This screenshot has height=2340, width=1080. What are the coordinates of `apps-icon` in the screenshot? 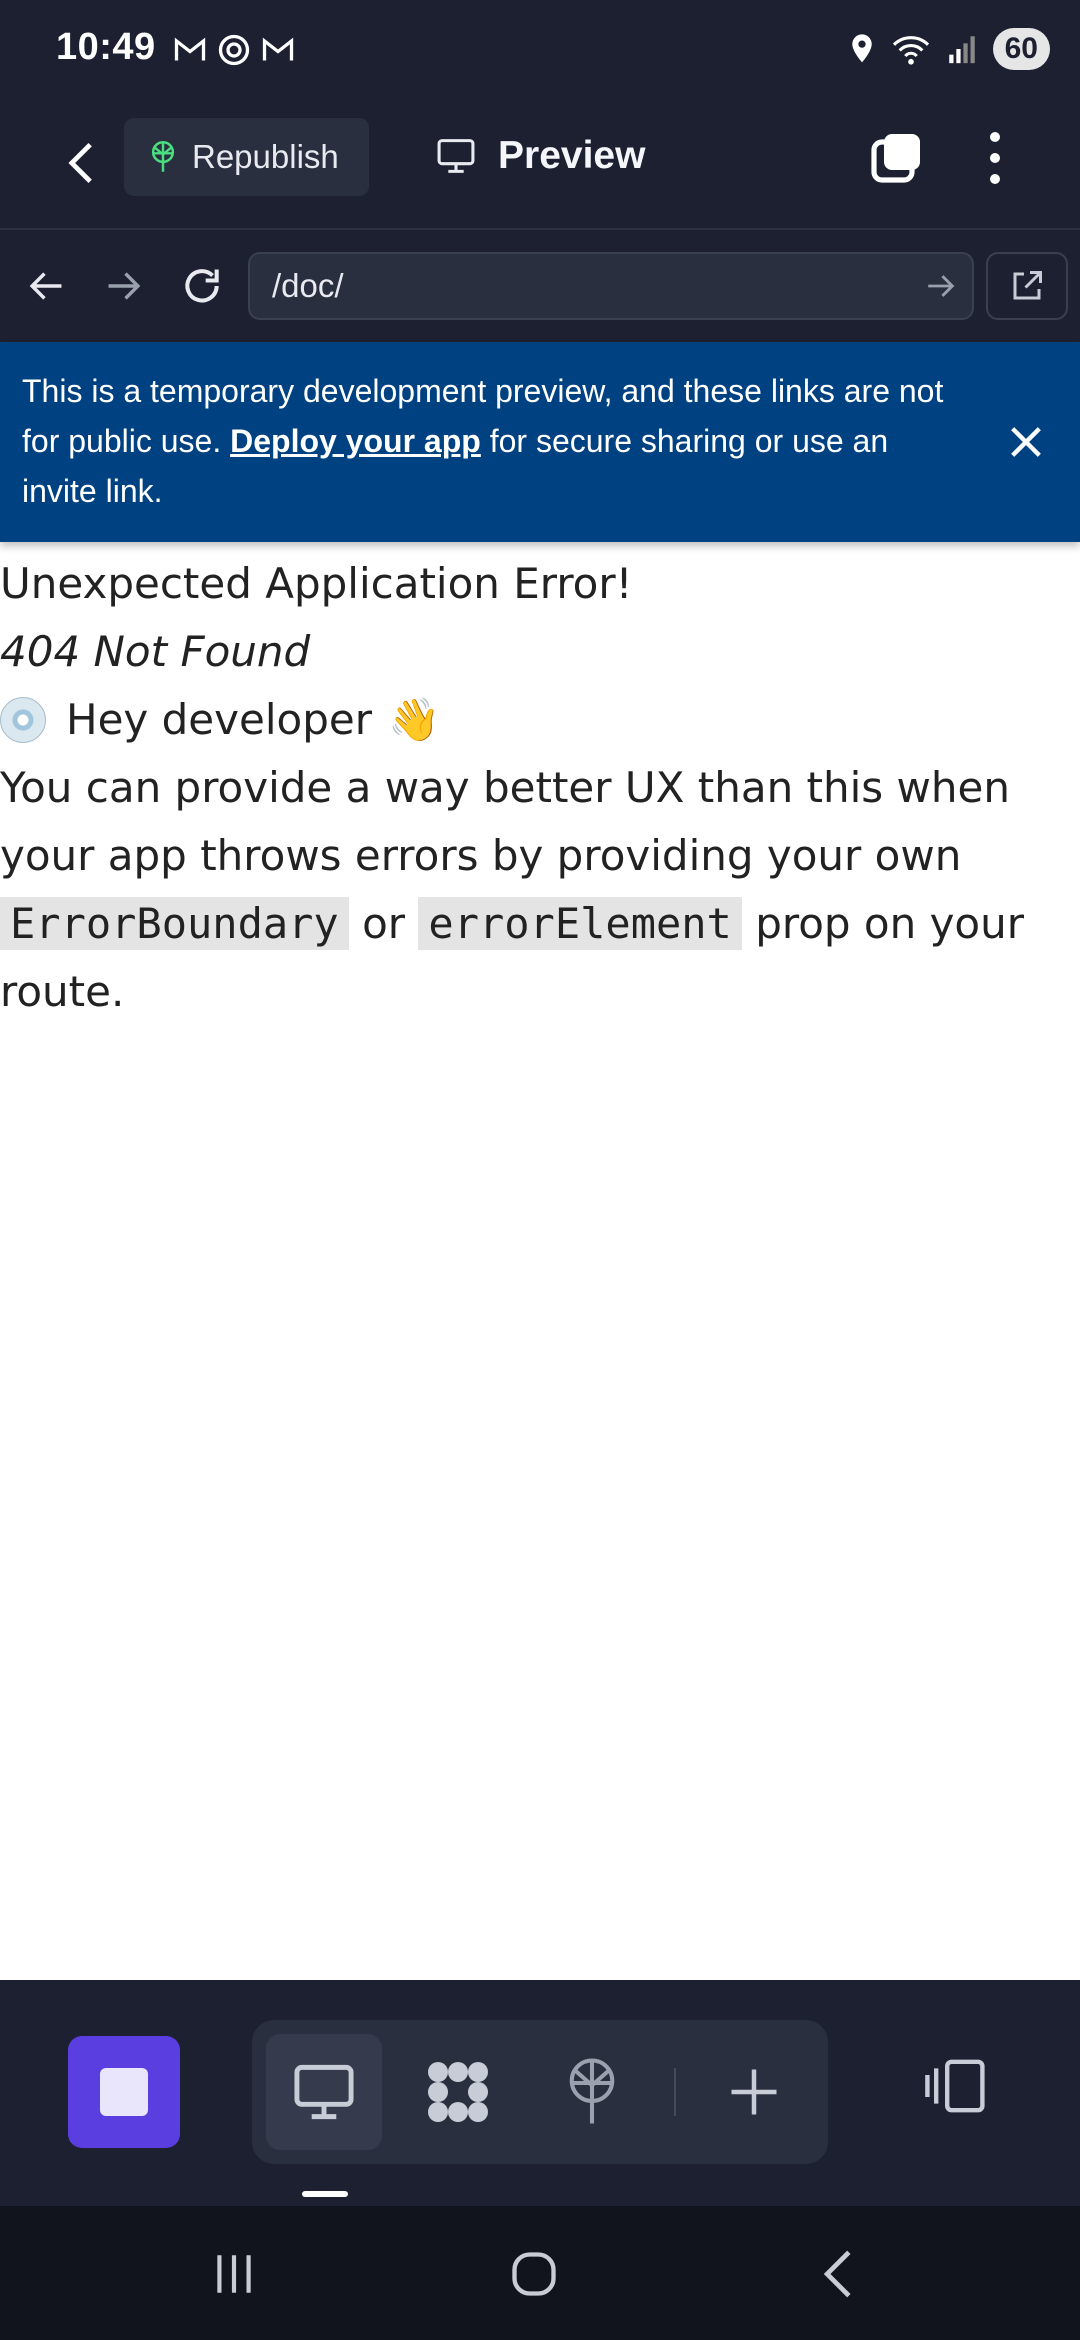 It's located at (458, 2092).